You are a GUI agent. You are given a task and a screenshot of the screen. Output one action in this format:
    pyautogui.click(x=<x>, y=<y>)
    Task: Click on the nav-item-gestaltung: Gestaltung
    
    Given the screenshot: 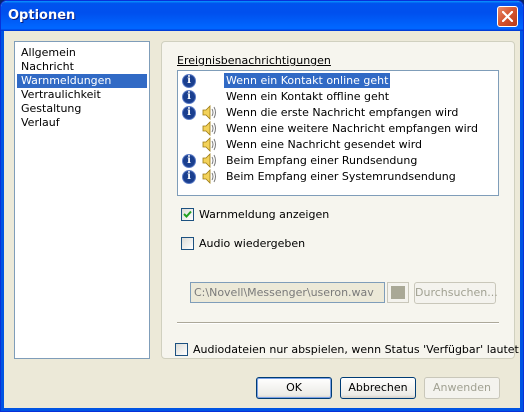 What is the action you would take?
    pyautogui.click(x=82, y=109)
    